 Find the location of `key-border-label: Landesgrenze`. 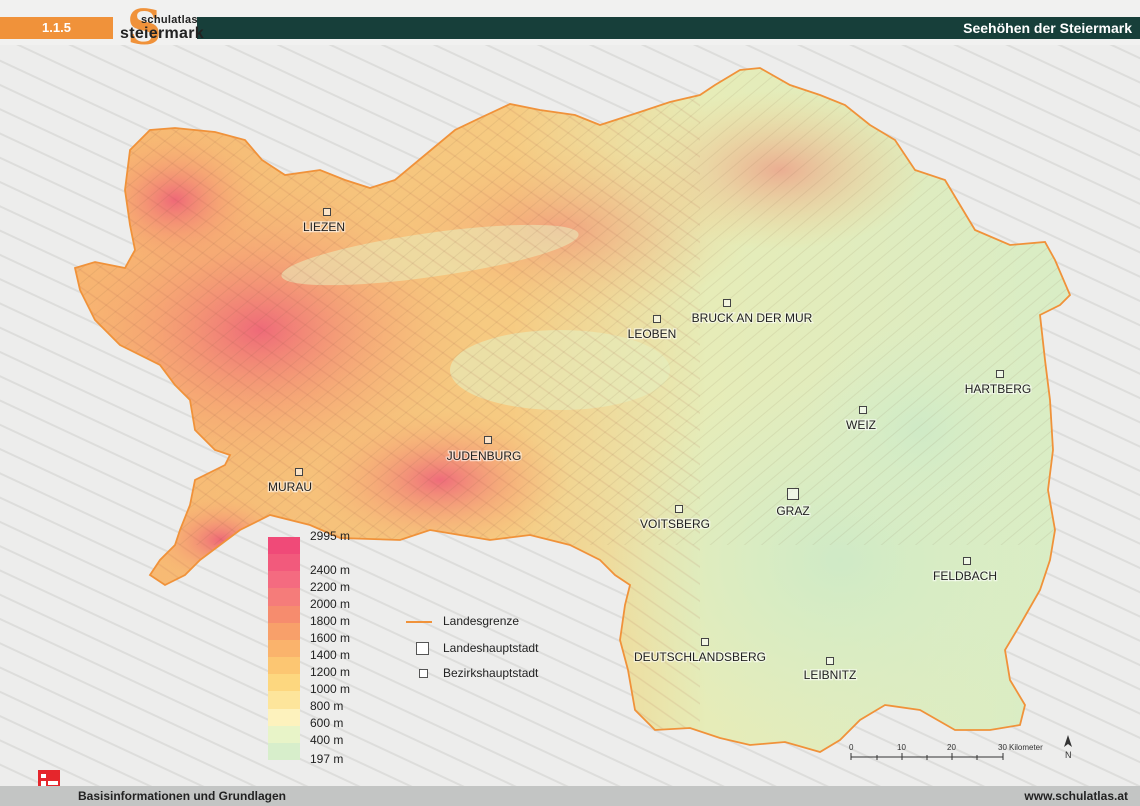

key-border-label: Landesgrenze is located at coordinates (481, 621).